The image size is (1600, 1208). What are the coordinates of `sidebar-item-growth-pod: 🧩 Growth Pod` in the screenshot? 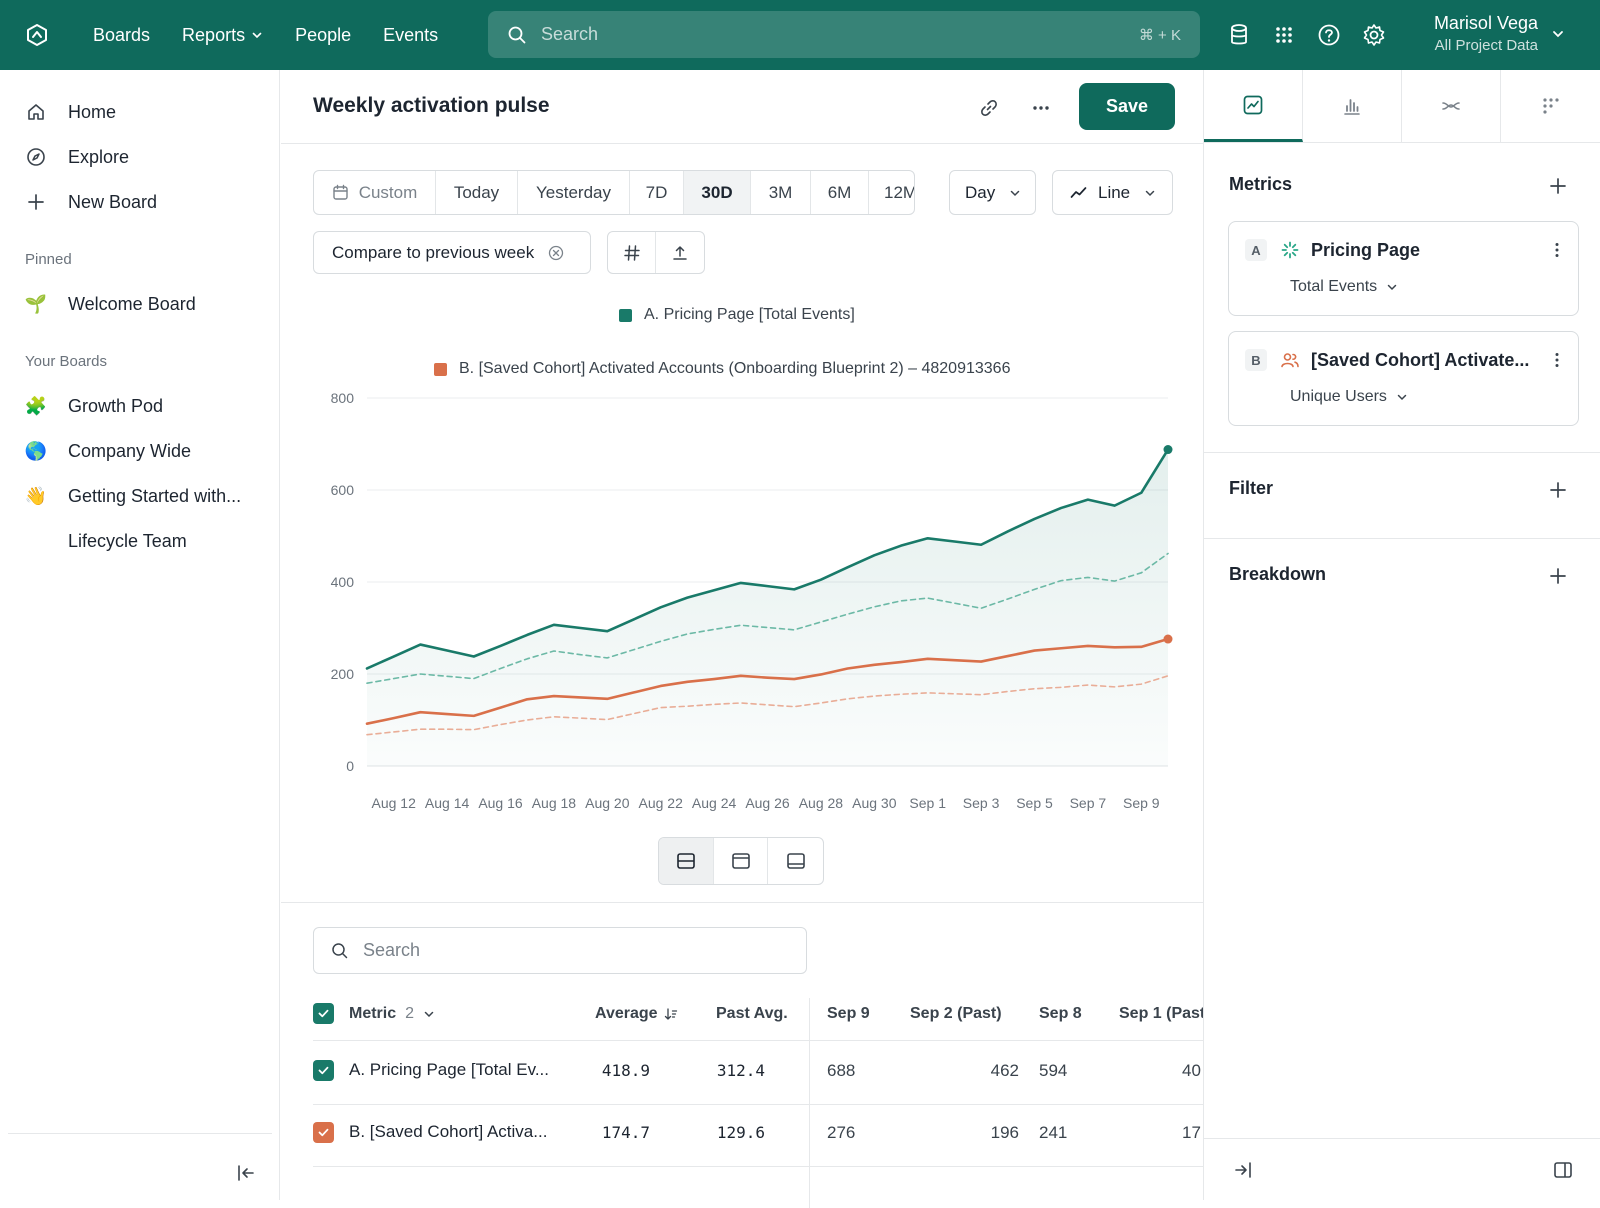 It's located at (94, 406).